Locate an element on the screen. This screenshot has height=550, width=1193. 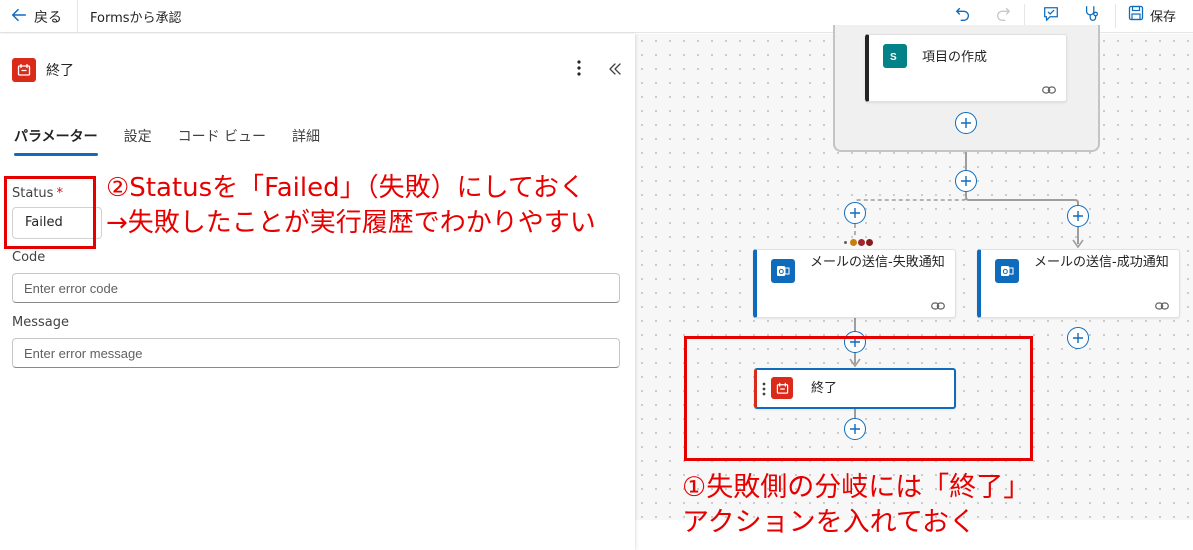
run-after-indicator is located at coordinates (858, 242).